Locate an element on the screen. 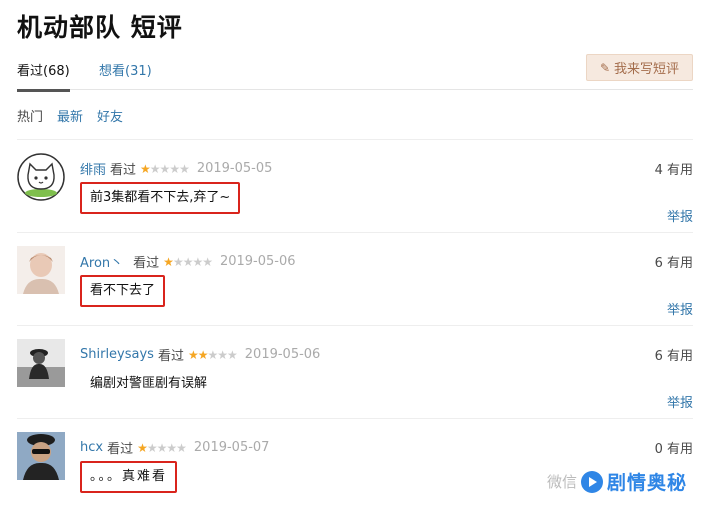  filter-friends: 好友 is located at coordinates (110, 115).